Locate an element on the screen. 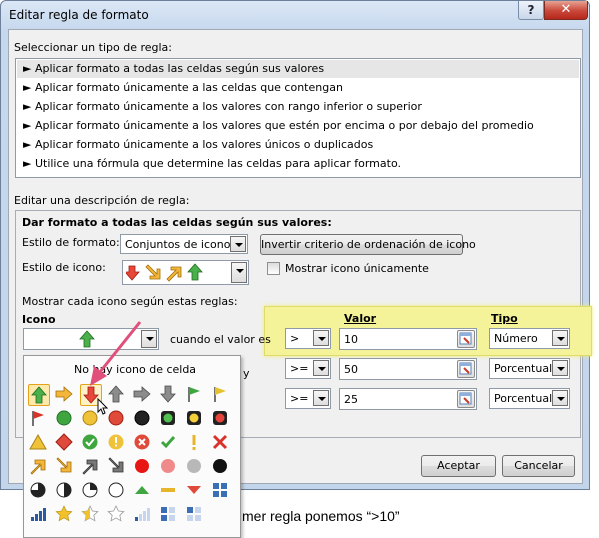 Image resolution: width=599 pixels, height=538 pixels. green-check-circle-icon is located at coordinates (91, 443).